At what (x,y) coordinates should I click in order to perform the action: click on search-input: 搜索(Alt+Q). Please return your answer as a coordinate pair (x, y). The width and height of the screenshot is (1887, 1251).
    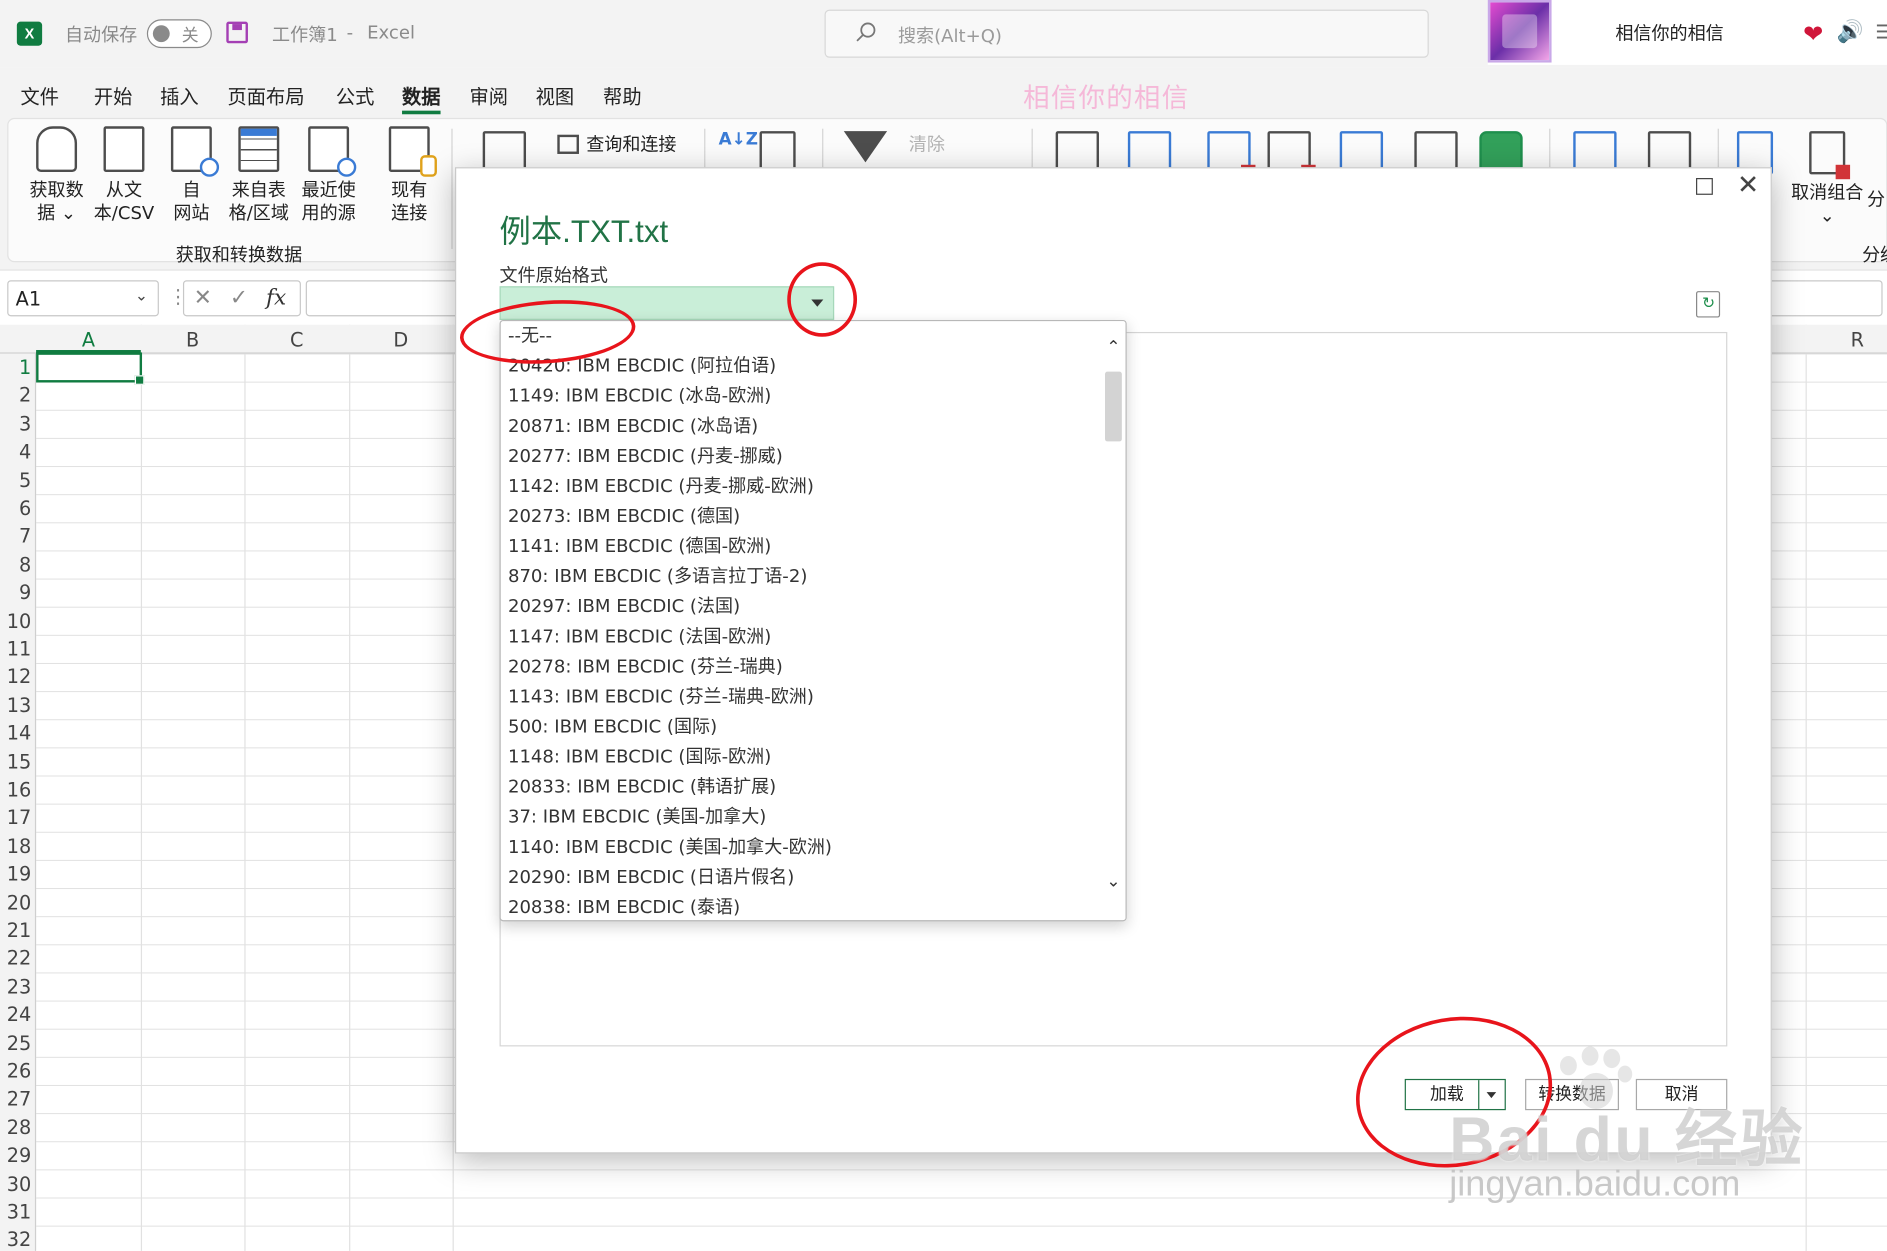
    Looking at the image, I should click on (1126, 33).